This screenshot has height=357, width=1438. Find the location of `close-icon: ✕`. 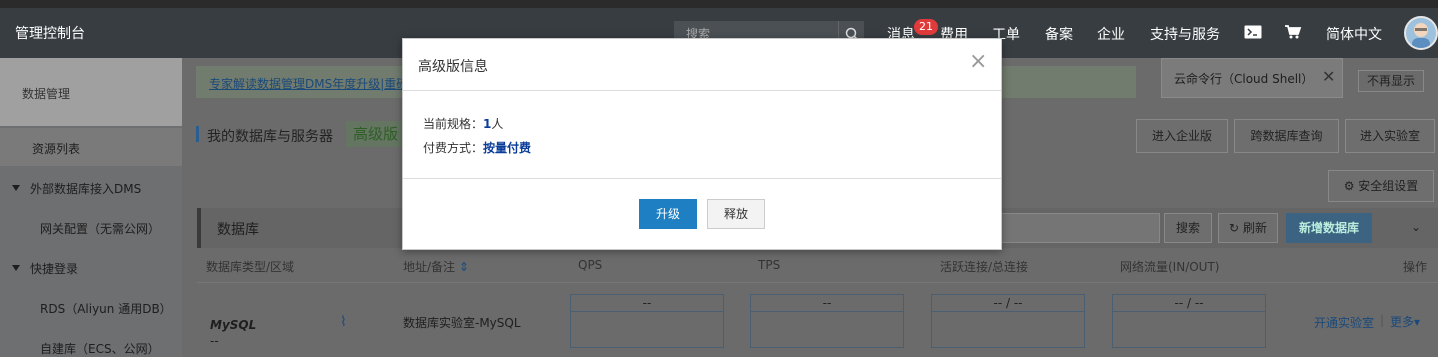

close-icon: ✕ is located at coordinates (1328, 76).